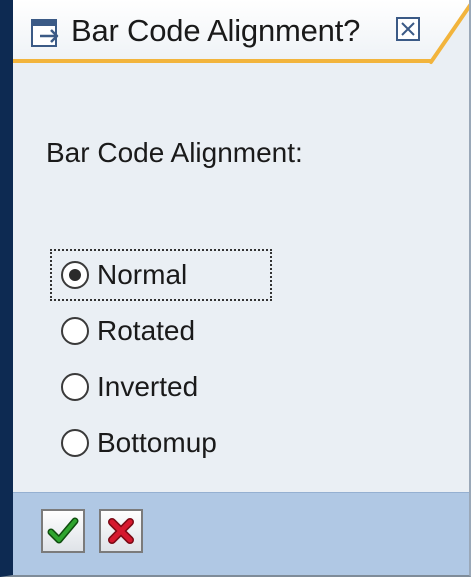  Describe the element at coordinates (174, 152) in the screenshot. I see `bar-code-alignment-label: Bar Code Alignment:` at that location.